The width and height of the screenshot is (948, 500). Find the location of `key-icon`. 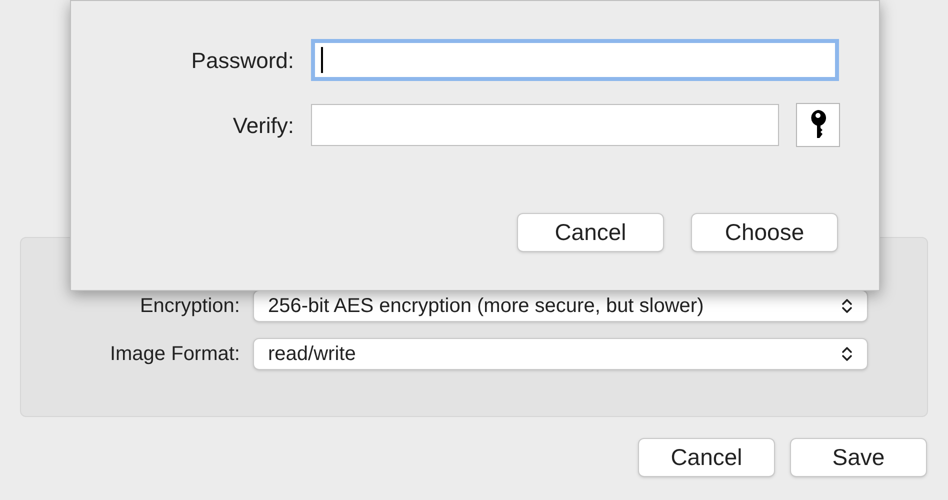

key-icon is located at coordinates (818, 125).